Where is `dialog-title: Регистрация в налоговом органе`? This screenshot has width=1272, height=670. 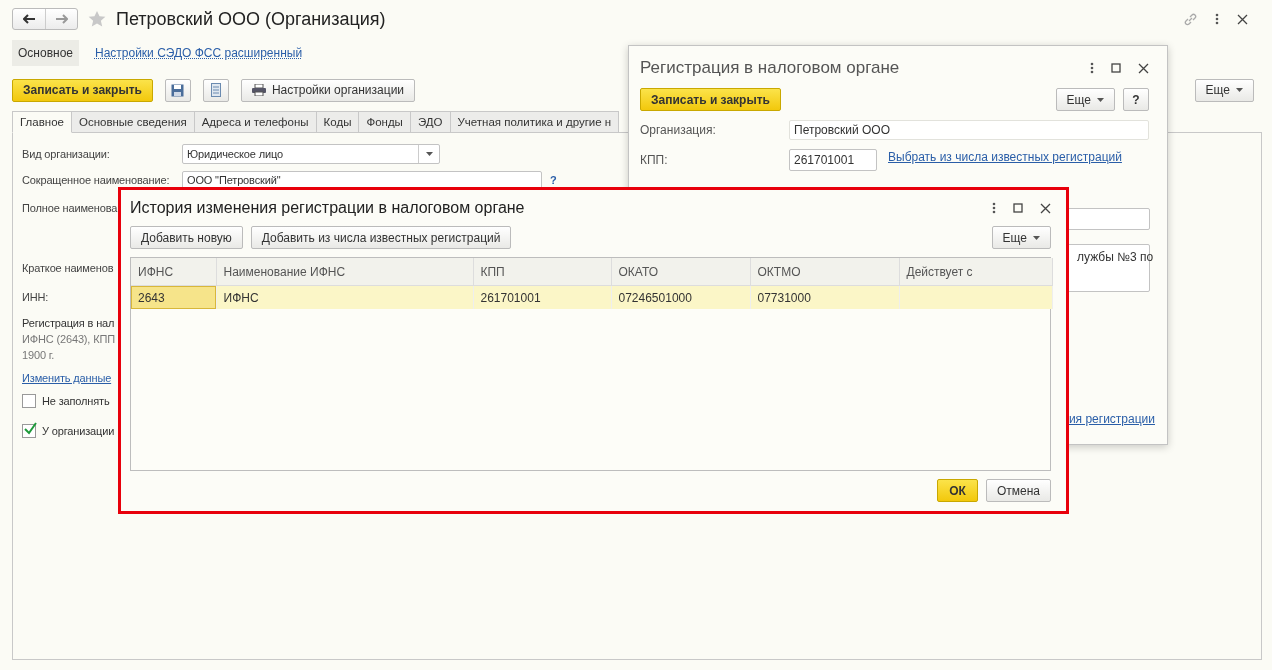 dialog-title: Регистрация в налоговом органе is located at coordinates (770, 68).